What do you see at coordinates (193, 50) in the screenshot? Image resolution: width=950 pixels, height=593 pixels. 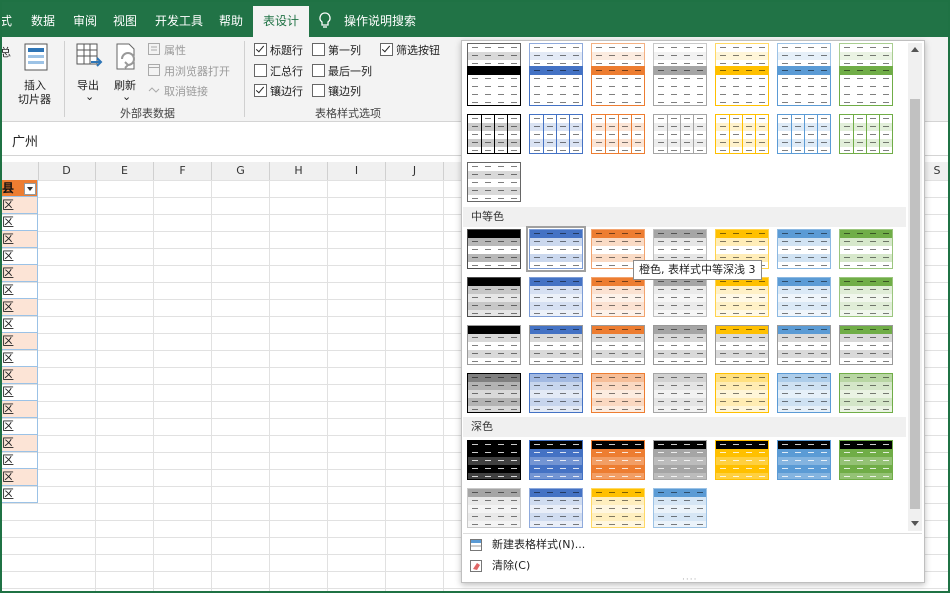 I see `properties-button: 属性` at bounding box center [193, 50].